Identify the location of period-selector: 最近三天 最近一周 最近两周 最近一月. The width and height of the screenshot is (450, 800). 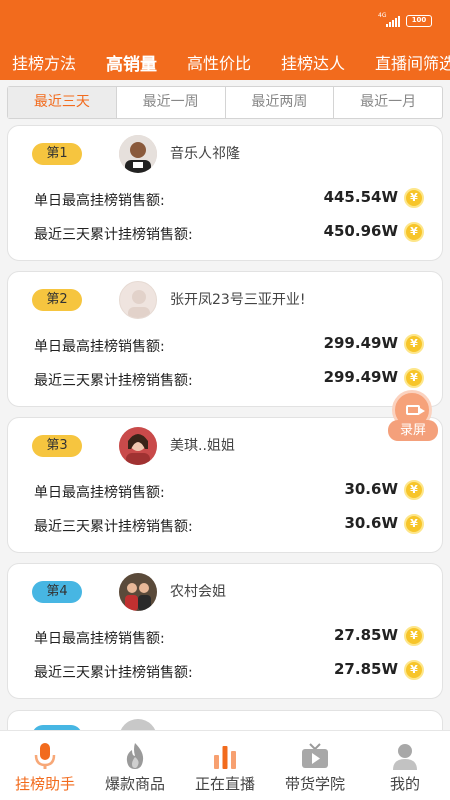
(225, 102).